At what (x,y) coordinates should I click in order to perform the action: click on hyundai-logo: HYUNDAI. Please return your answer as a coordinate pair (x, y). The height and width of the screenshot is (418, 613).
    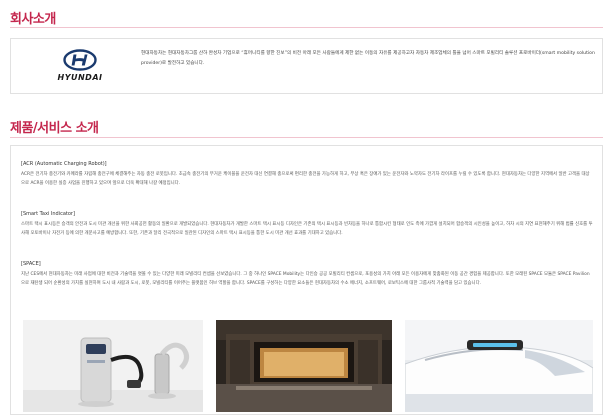
    Looking at the image, I should click on (80, 67).